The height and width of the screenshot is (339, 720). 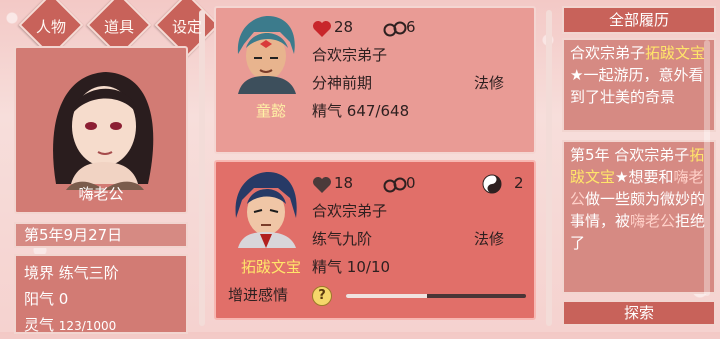 What do you see at coordinates (639, 85) in the screenshot?
I see `history-entry: 合欢宗弟子拓跋文宝★一起游历，意外看到了壮美的奇景` at bounding box center [639, 85].